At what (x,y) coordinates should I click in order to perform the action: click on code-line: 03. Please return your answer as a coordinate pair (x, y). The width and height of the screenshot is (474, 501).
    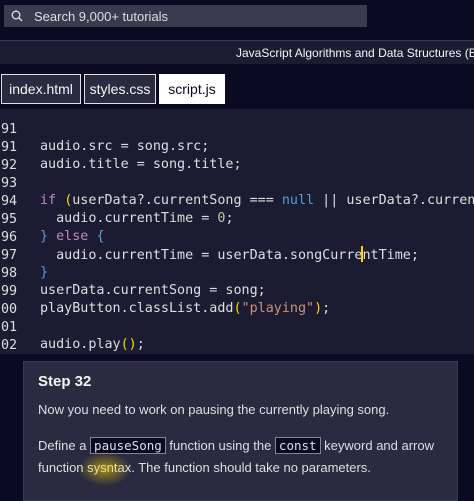
    Looking at the image, I should click on (237, 346).